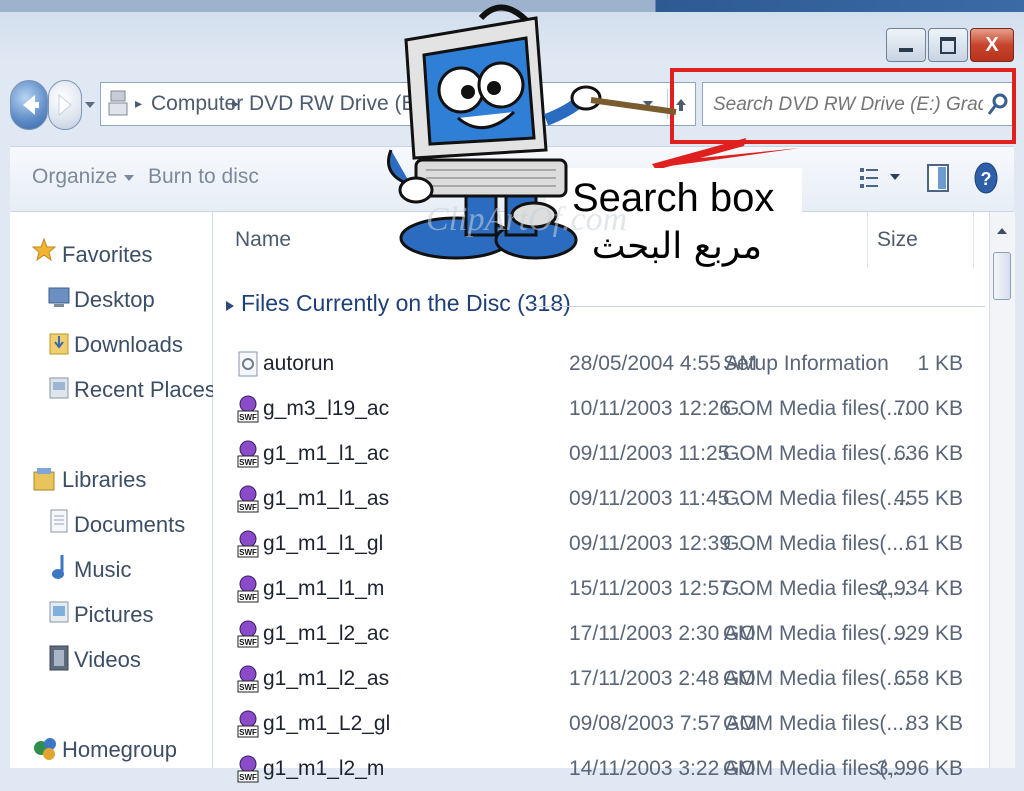  I want to click on scroll-up-arrow-icon, so click(1002, 231).